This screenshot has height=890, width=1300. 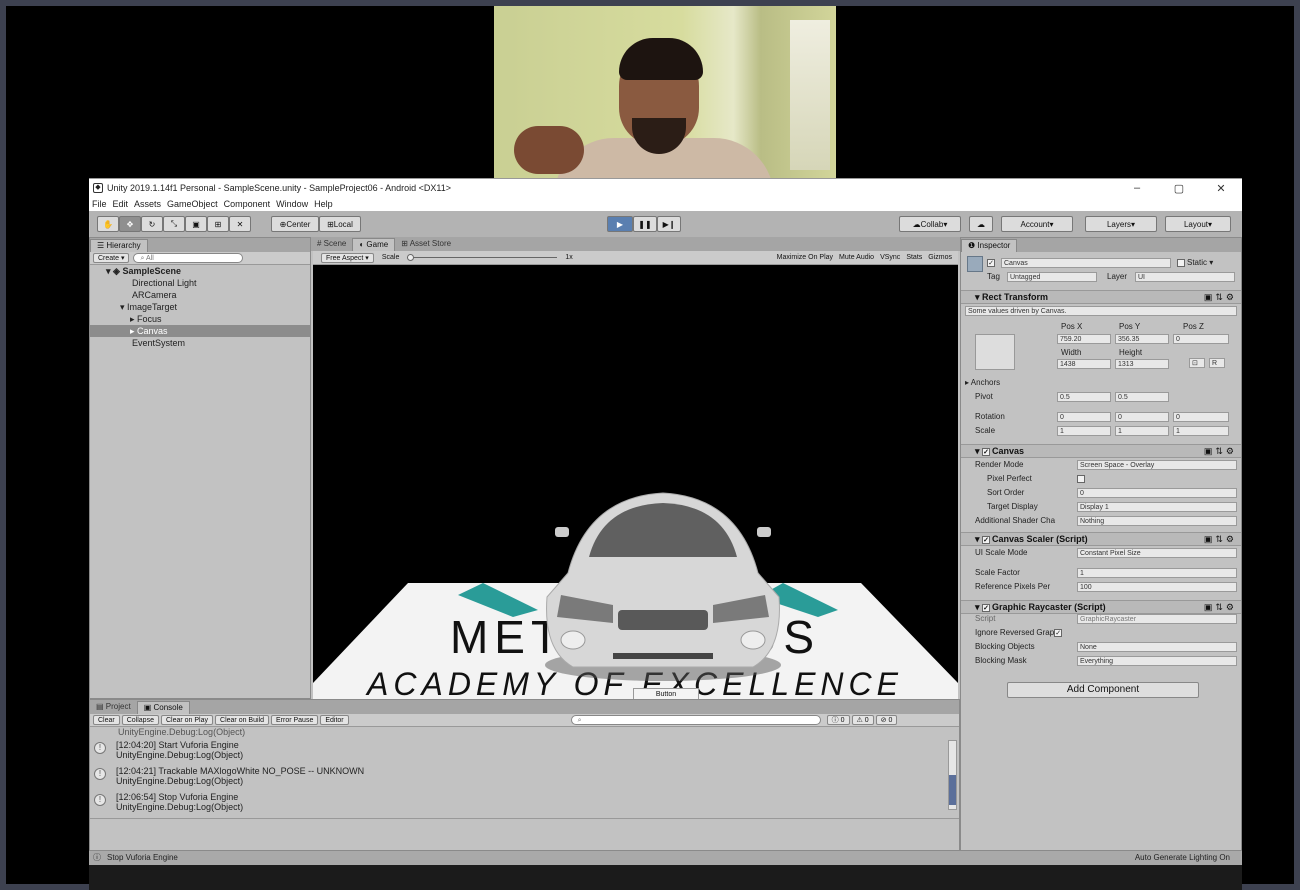 What do you see at coordinates (200, 307) in the screenshot?
I see `list-item: ▾ ImageTarget` at bounding box center [200, 307].